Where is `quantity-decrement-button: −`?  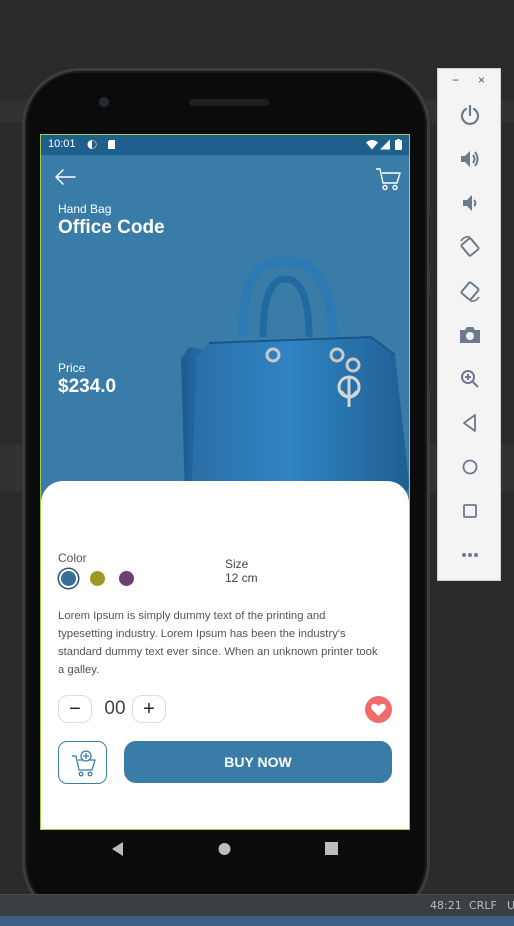 quantity-decrement-button: − is located at coordinates (75, 709).